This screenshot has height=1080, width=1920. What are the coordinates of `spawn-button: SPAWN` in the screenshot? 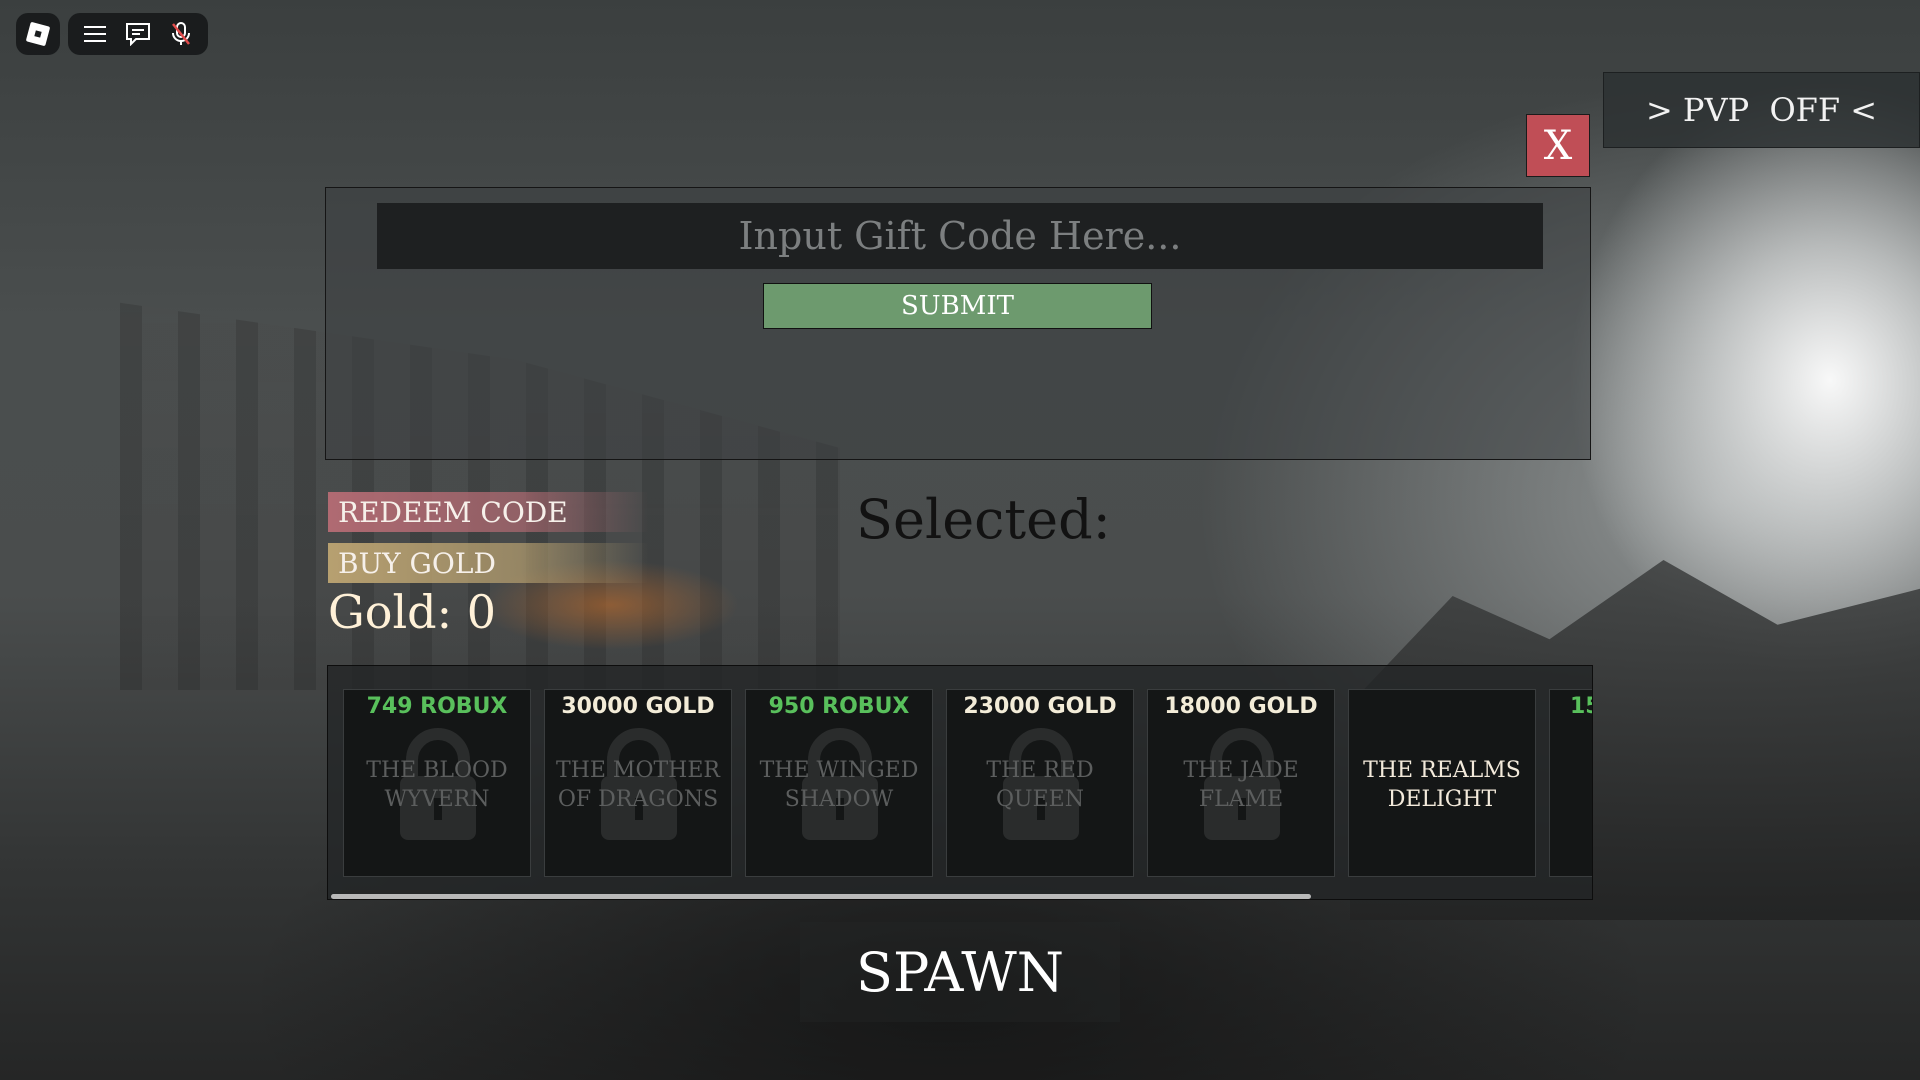 It's located at (960, 972).